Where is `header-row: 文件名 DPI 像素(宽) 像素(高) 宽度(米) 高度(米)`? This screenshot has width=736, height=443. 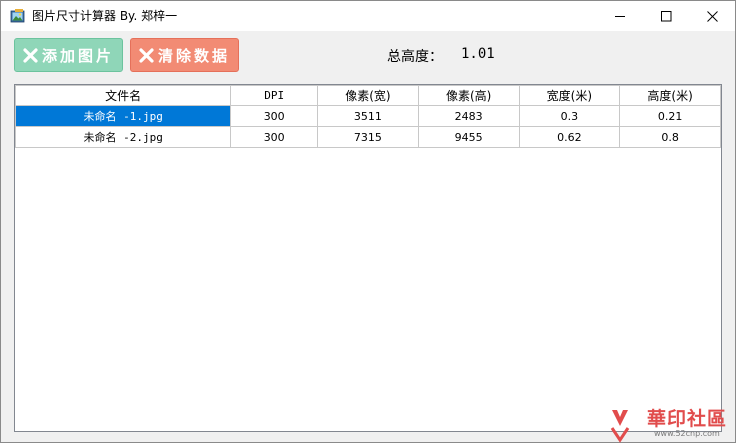
header-row: 文件名 DPI 像素(宽) 像素(高) 宽度(米) 高度(米) is located at coordinates (367, 95).